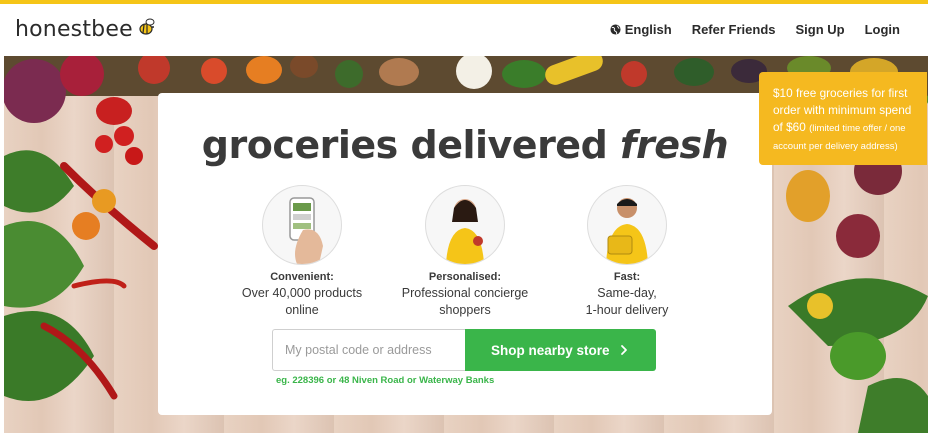 This screenshot has width=928, height=433. Describe the element at coordinates (623, 350) in the screenshot. I see `chevron-right-icon` at that location.